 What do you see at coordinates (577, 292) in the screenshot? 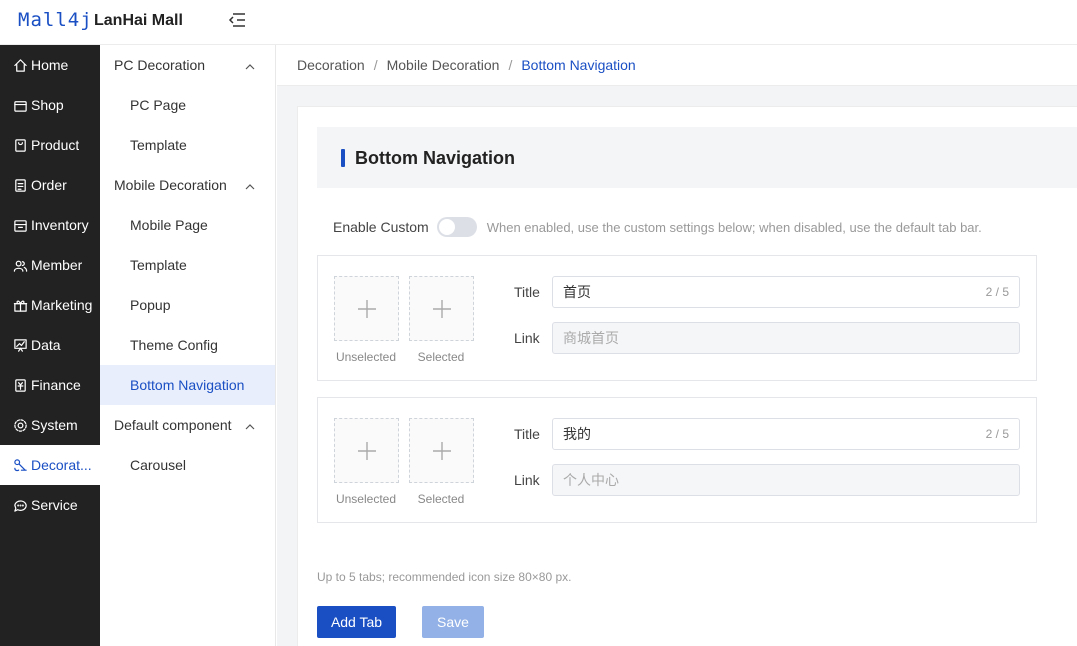
I see `title-value: 首页` at bounding box center [577, 292].